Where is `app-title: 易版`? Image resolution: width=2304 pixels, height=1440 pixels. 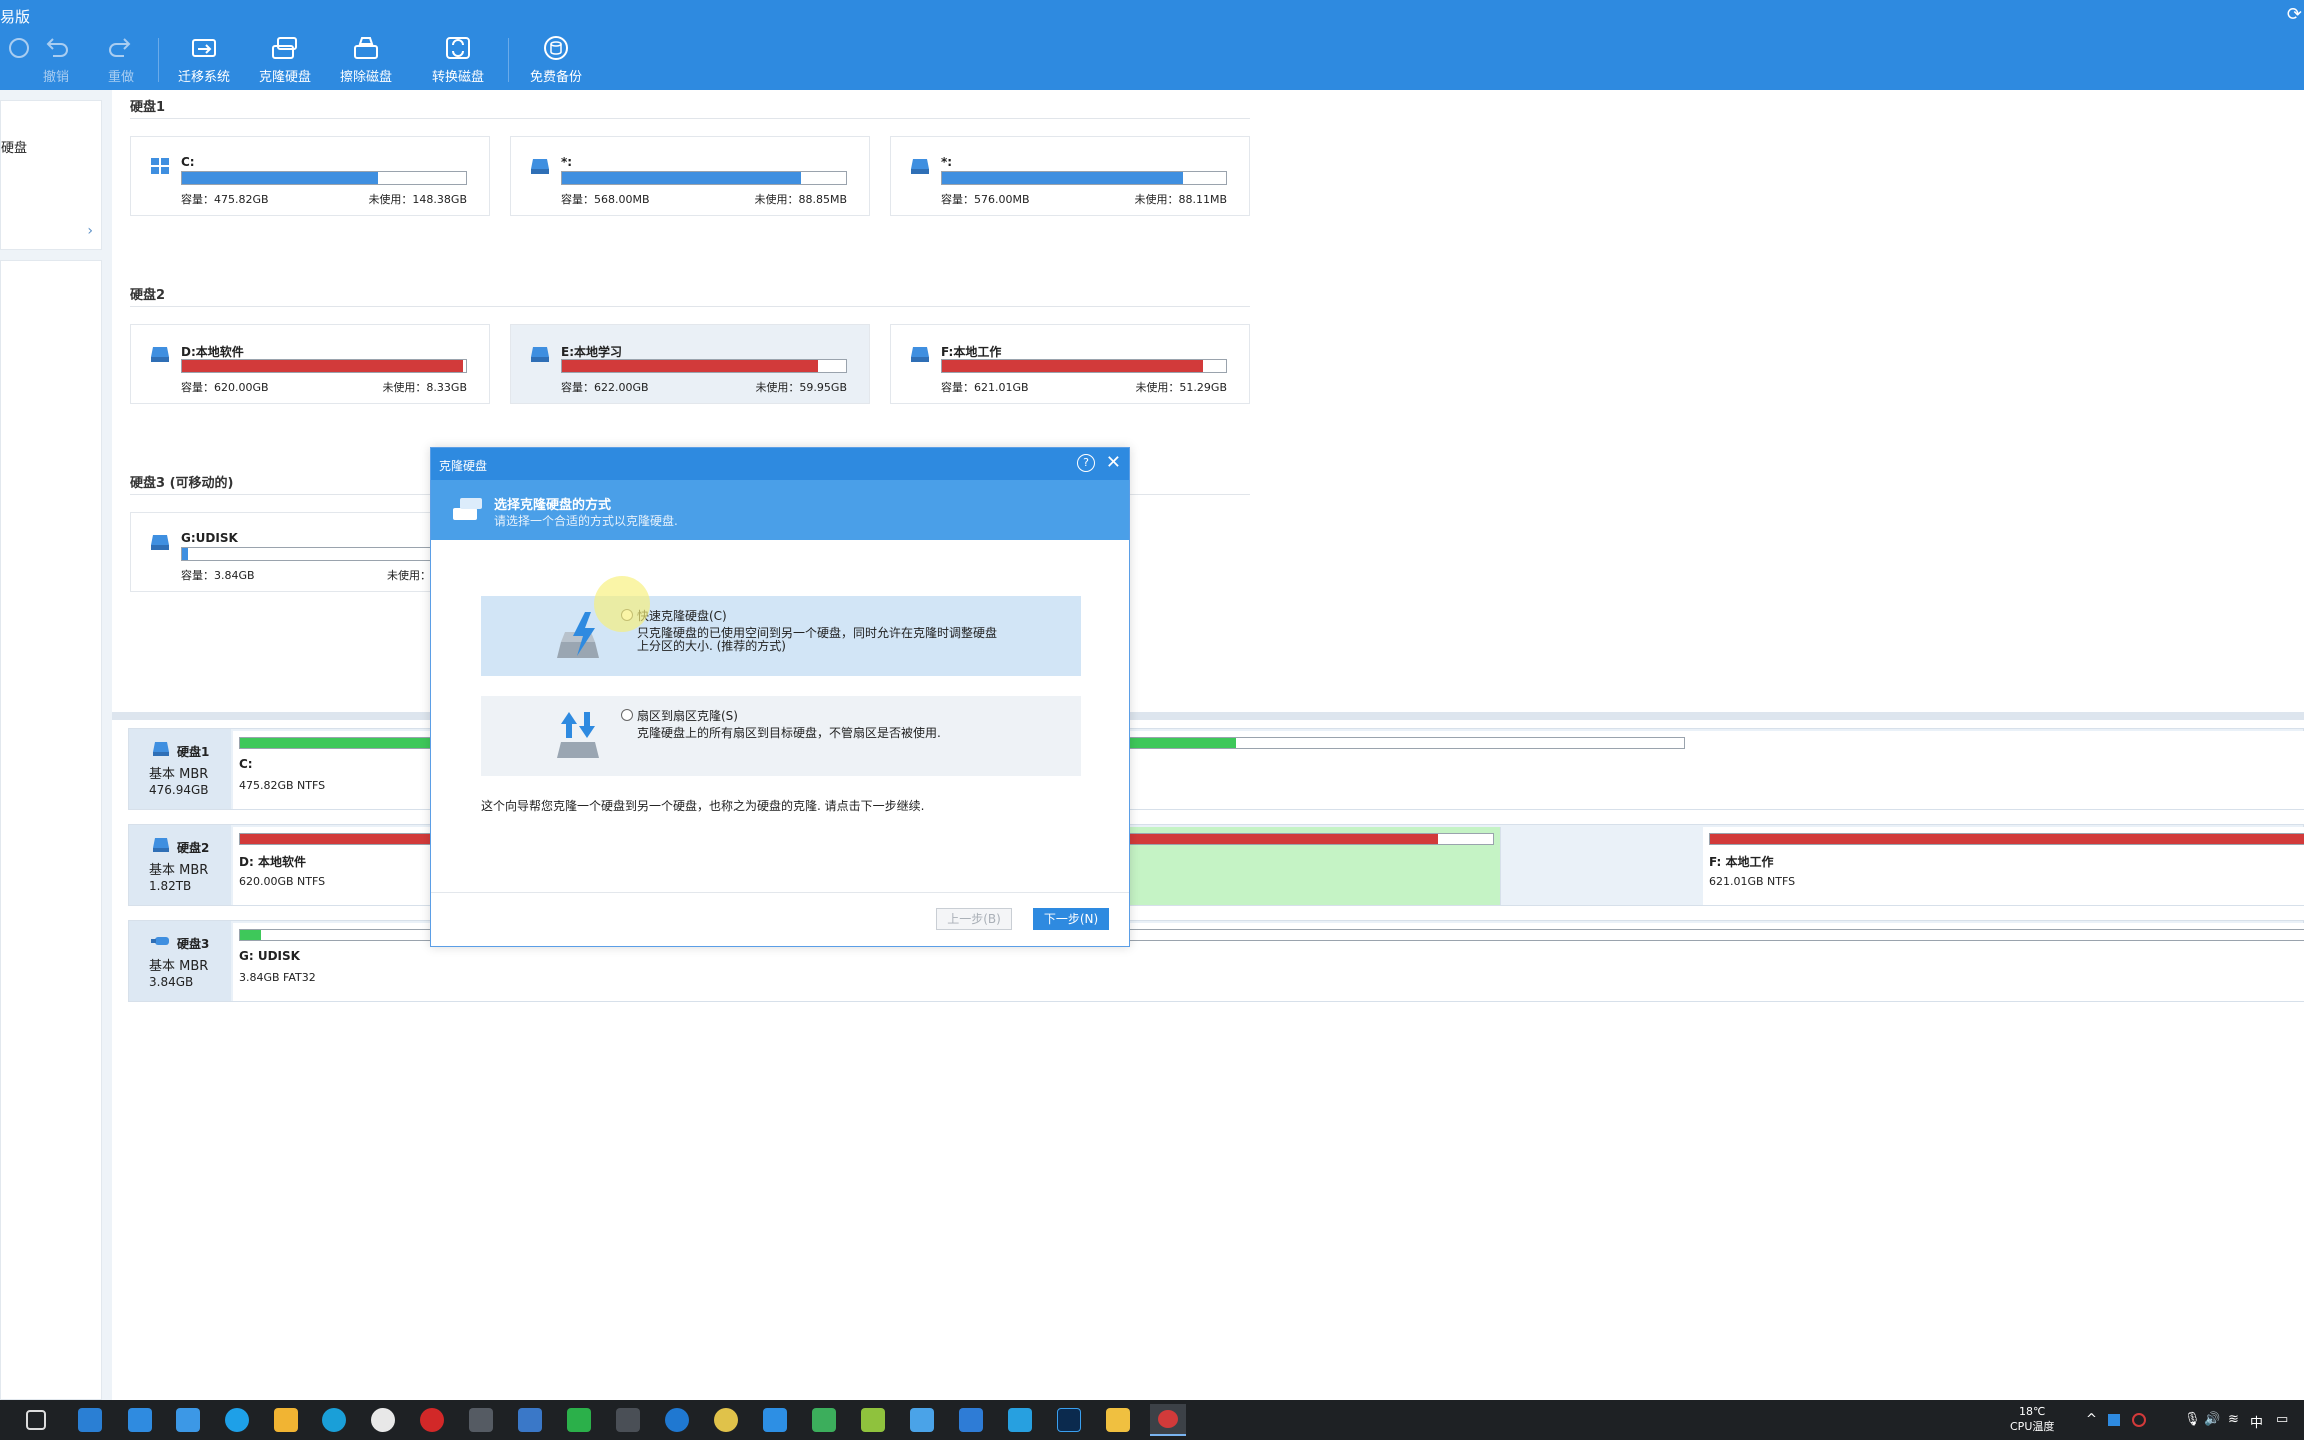
app-title: 易版 is located at coordinates (15, 17).